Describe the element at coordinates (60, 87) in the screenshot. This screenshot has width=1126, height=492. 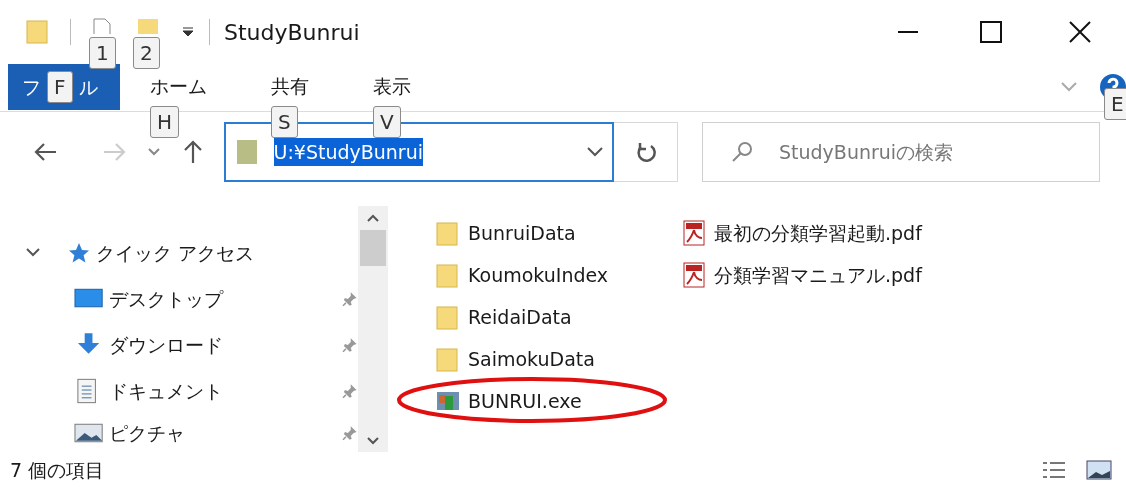
I see `keytip: F` at that location.